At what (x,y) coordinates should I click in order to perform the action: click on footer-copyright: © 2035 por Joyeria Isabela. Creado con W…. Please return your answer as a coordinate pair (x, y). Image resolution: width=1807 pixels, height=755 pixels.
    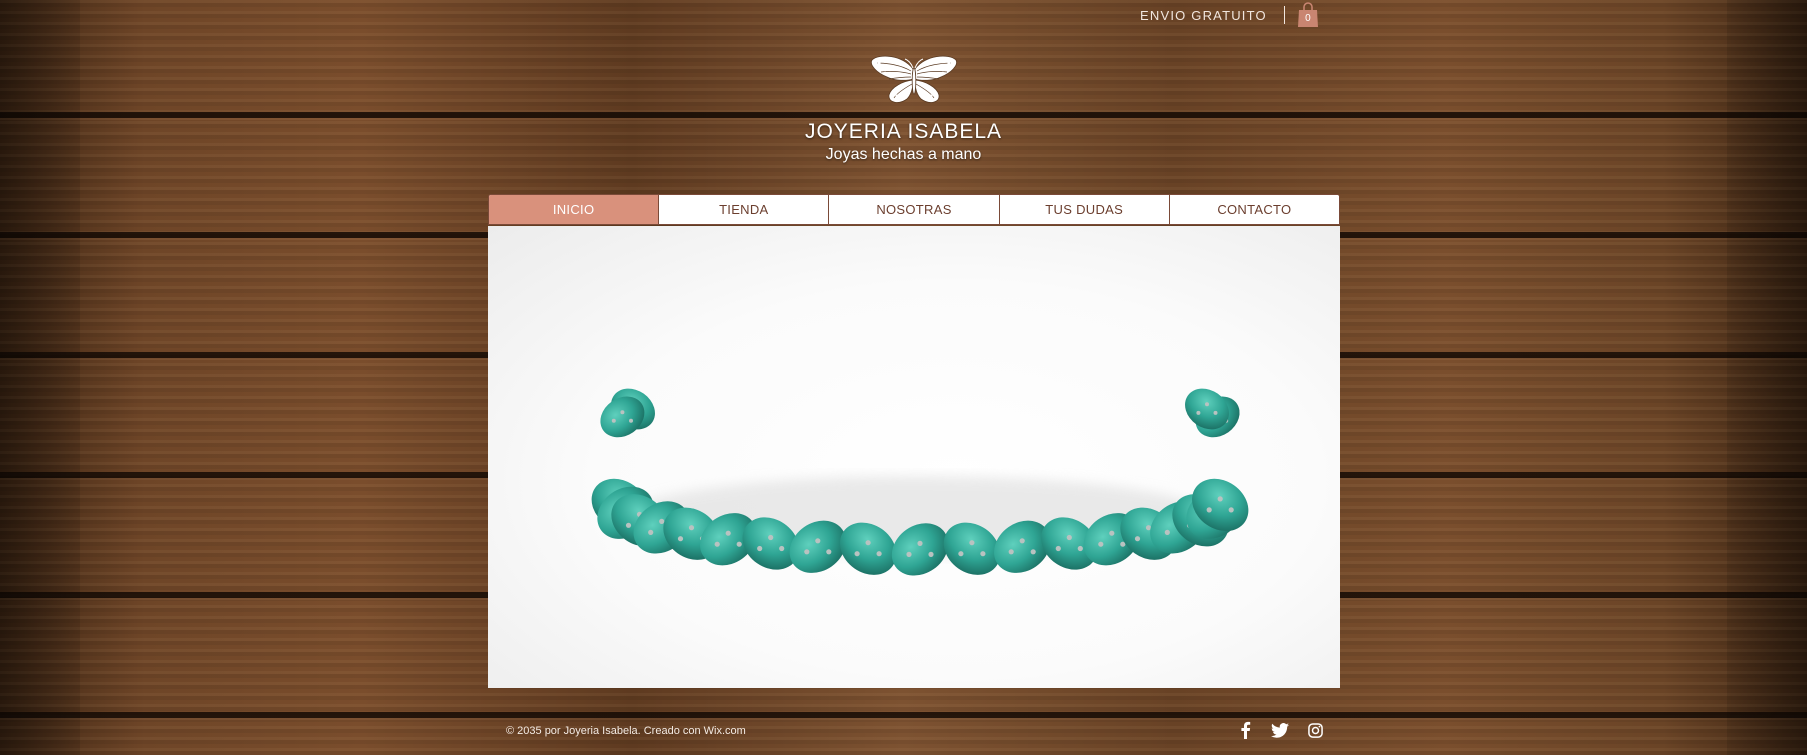
    Looking at the image, I should click on (626, 731).